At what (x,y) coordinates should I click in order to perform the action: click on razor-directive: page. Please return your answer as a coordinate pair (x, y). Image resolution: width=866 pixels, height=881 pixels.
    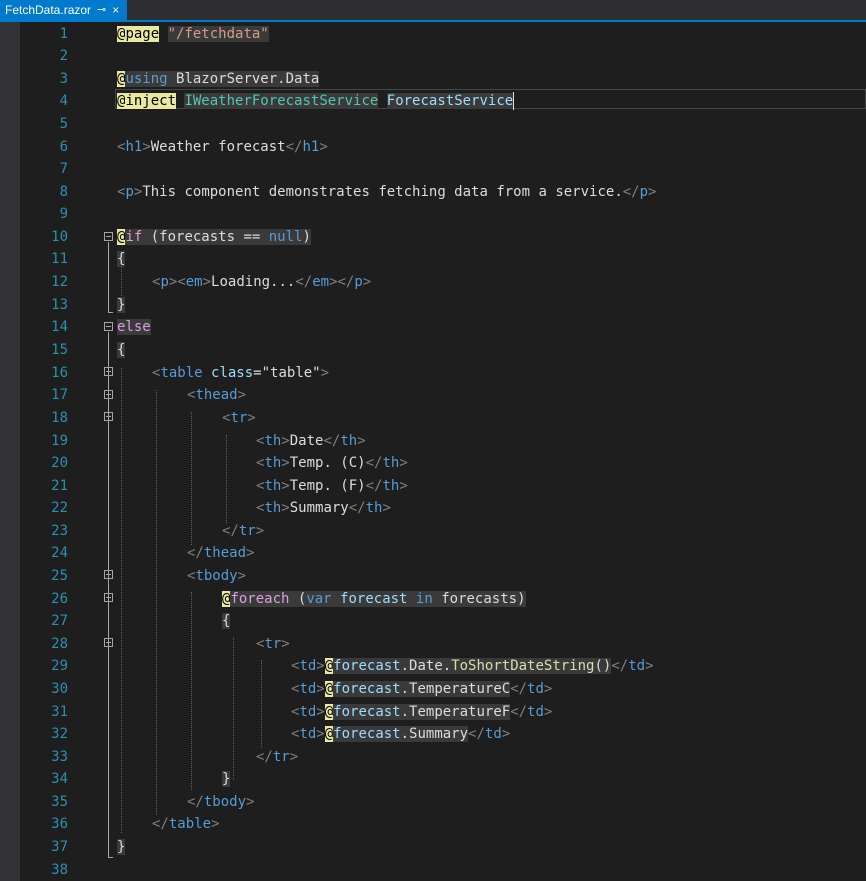
    Looking at the image, I should click on (142, 34).